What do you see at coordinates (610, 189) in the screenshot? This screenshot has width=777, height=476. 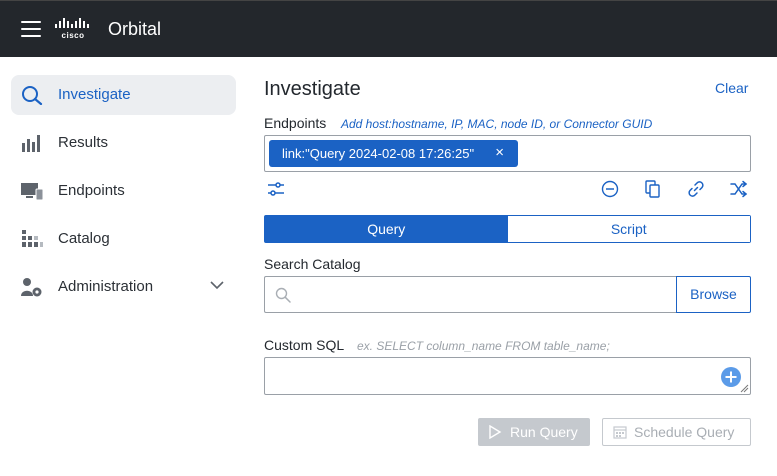 I see `remove-circle-icon` at bounding box center [610, 189].